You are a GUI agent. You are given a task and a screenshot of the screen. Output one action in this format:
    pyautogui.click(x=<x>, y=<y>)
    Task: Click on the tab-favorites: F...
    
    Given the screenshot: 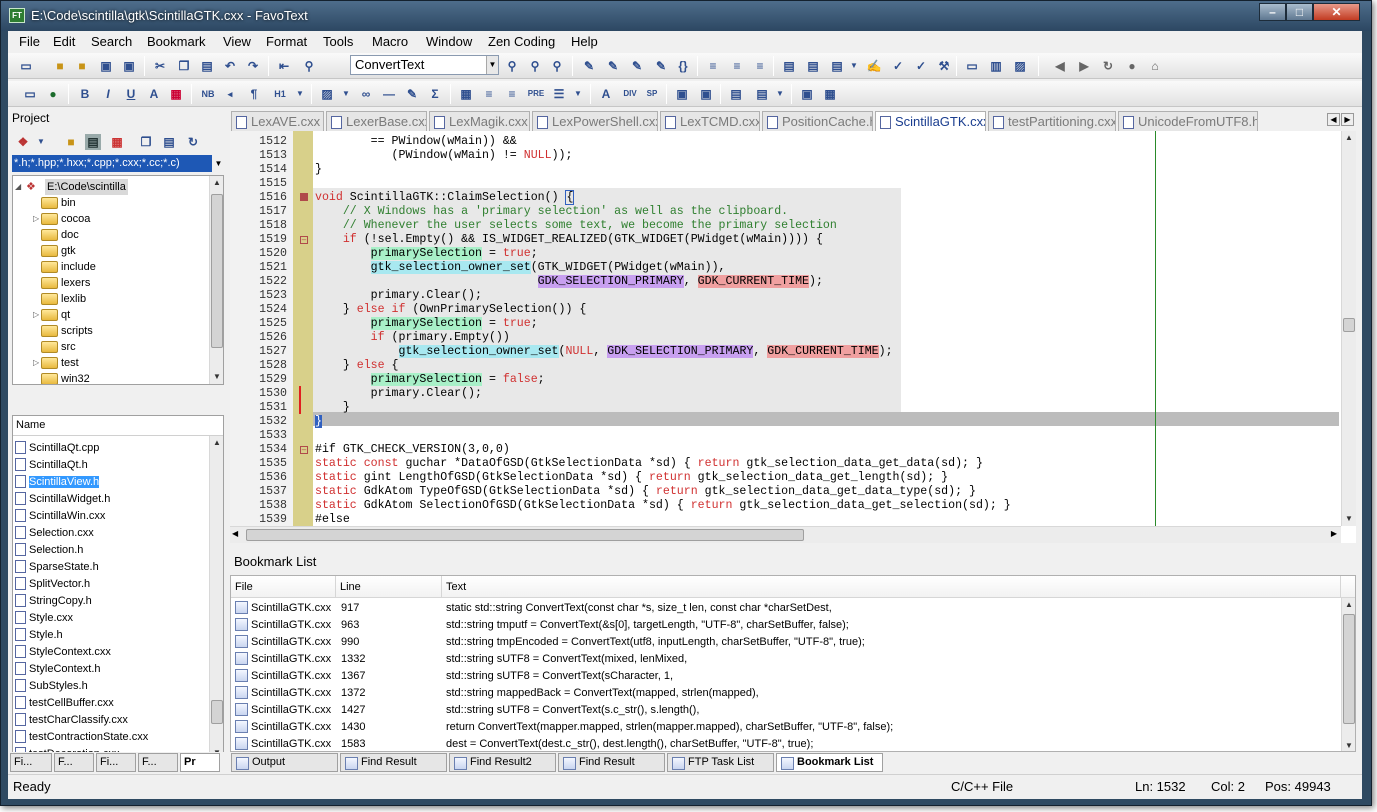 What is the action you would take?
    pyautogui.click(x=74, y=762)
    